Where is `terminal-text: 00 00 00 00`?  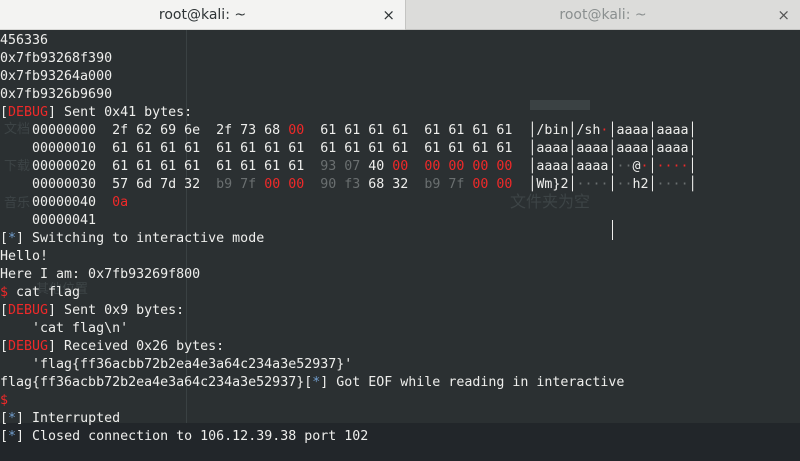 terminal-text: 00 00 00 00 is located at coordinates (468, 166).